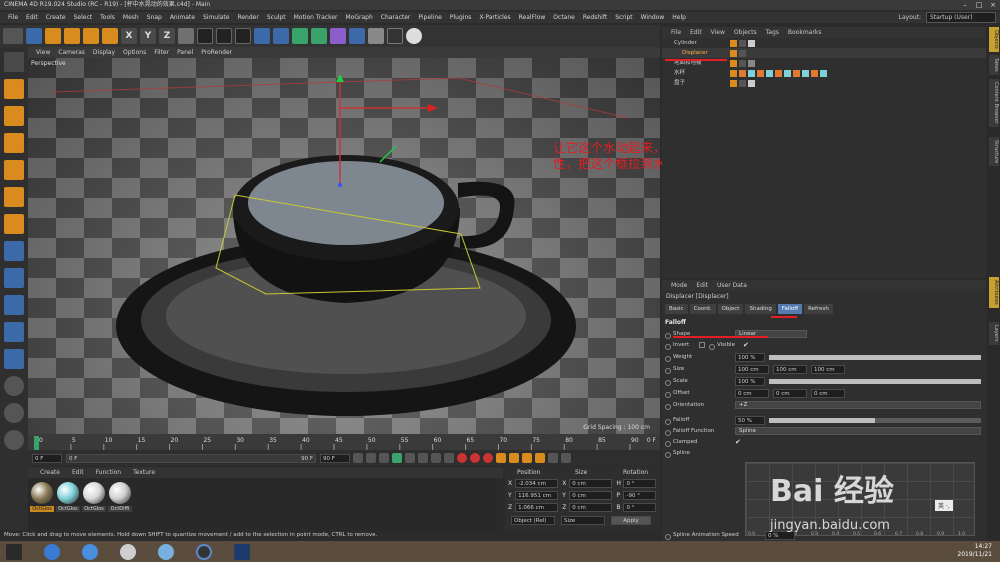 This screenshot has height=562, width=1000. Describe the element at coordinates (461, 17) in the screenshot. I see `menu-plugins: Plugins` at that location.